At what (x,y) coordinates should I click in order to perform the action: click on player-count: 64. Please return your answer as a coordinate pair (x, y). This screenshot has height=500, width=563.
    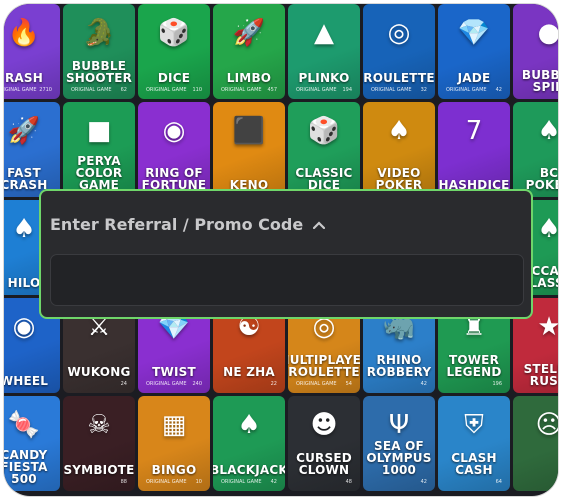
    Looking at the image, I should click on (498, 482).